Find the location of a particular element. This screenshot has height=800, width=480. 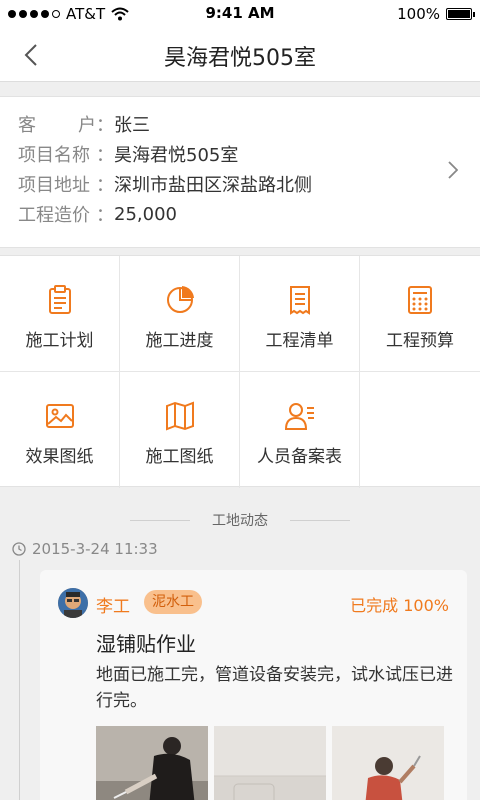

site-updates-header: 工地动态 is located at coordinates (240, 520).